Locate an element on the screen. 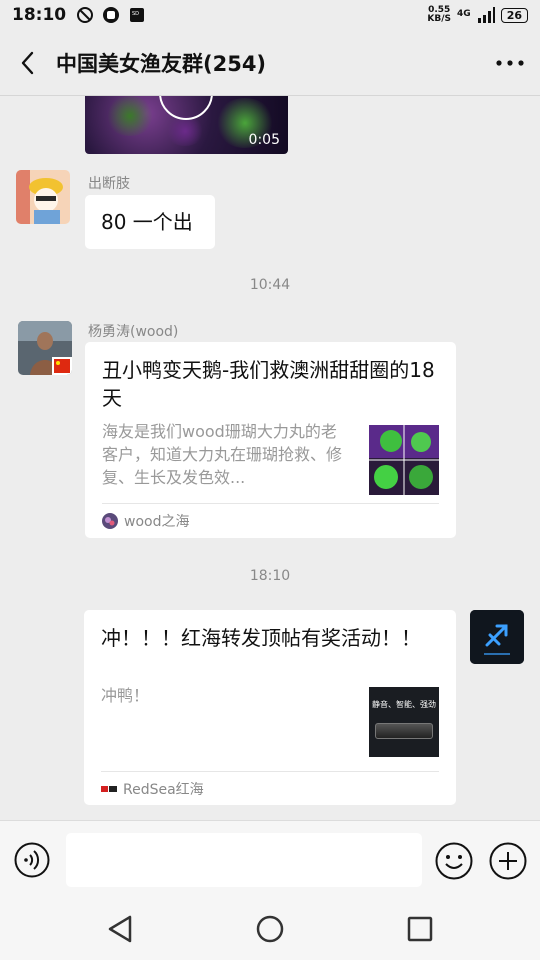 This screenshot has width=540, height=960. more-options-button is located at coordinates (510, 63).